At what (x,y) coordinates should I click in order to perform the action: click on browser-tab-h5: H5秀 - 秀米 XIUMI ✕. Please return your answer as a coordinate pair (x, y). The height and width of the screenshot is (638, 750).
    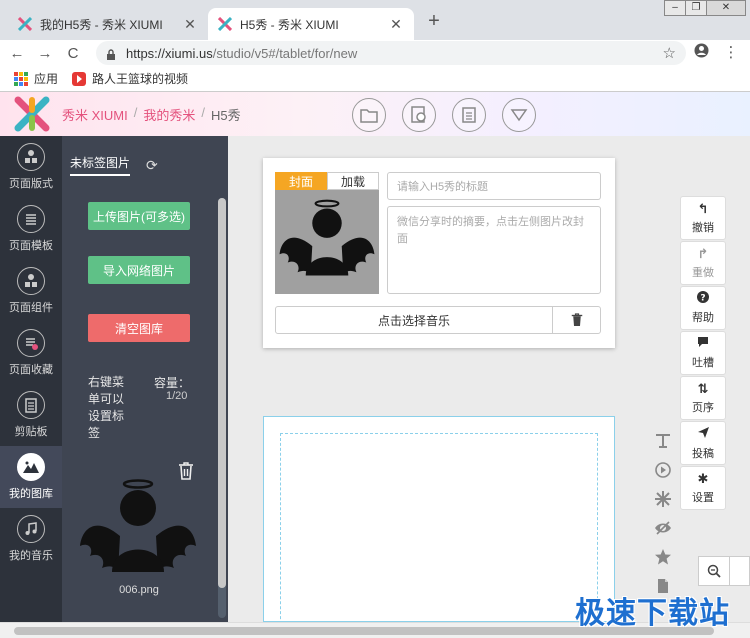
    Looking at the image, I should click on (311, 24).